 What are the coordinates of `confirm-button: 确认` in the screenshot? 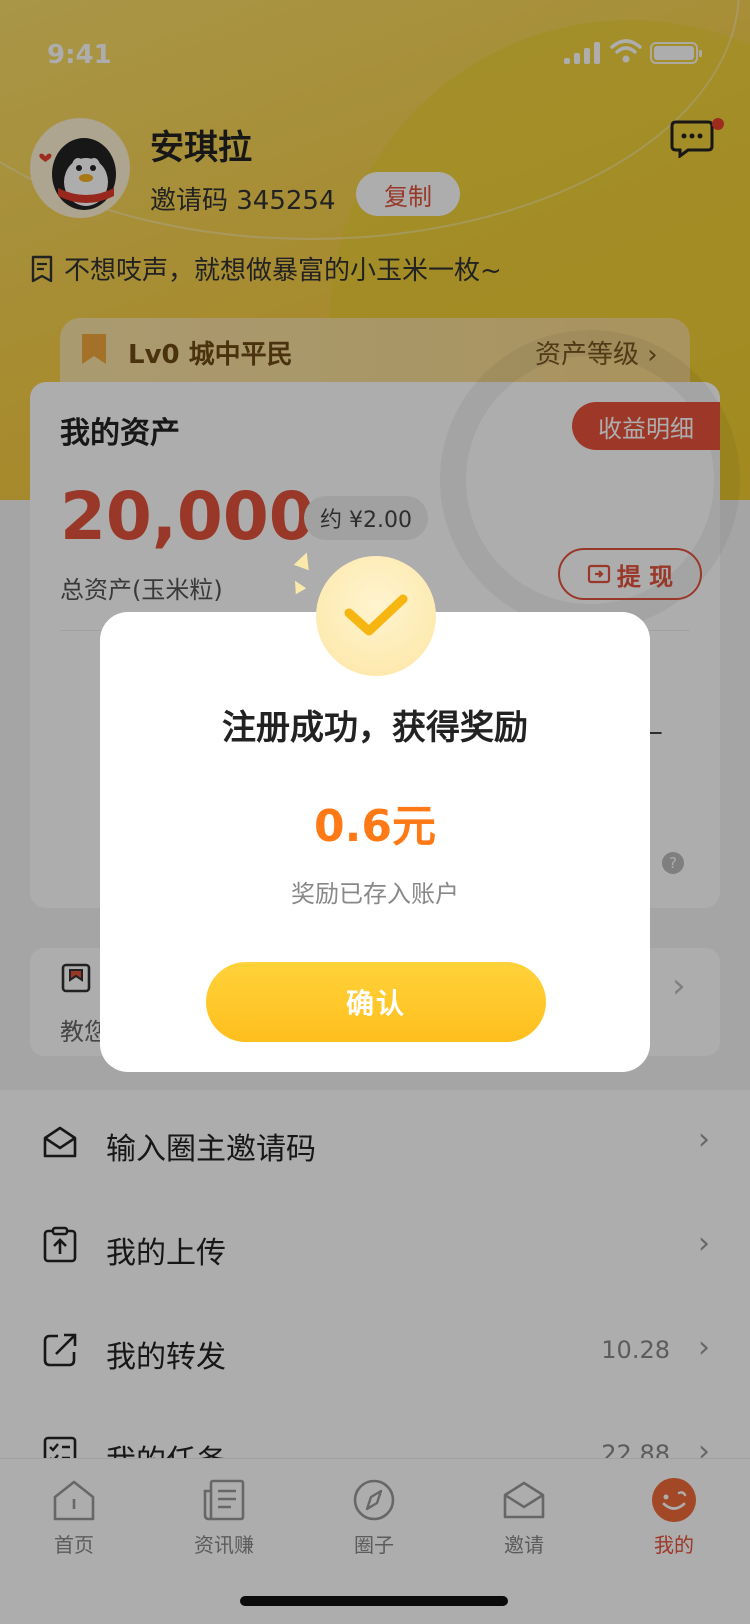 It's located at (376, 1002).